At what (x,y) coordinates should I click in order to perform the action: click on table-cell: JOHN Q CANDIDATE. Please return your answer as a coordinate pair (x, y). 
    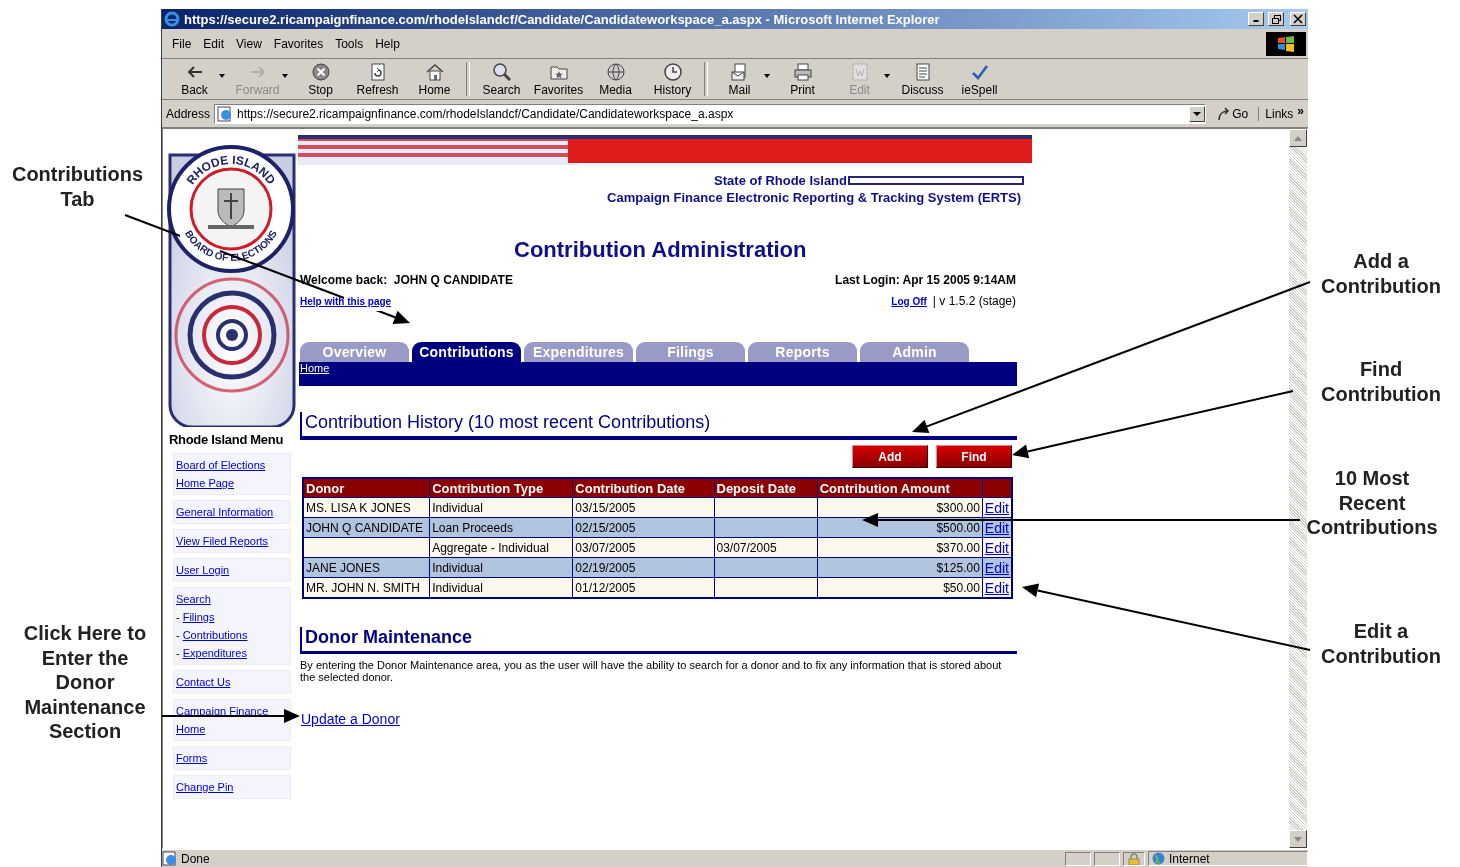
    Looking at the image, I should click on (366, 527).